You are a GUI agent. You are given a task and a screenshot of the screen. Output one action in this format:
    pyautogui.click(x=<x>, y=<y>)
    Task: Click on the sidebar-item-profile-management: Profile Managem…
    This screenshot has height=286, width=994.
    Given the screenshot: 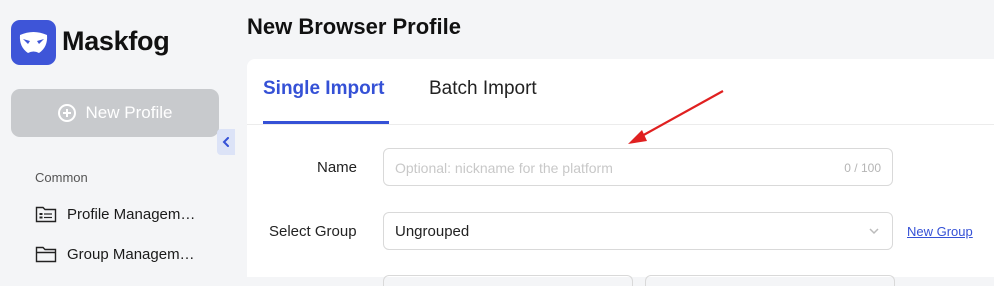 What is the action you would take?
    pyautogui.click(x=115, y=214)
    